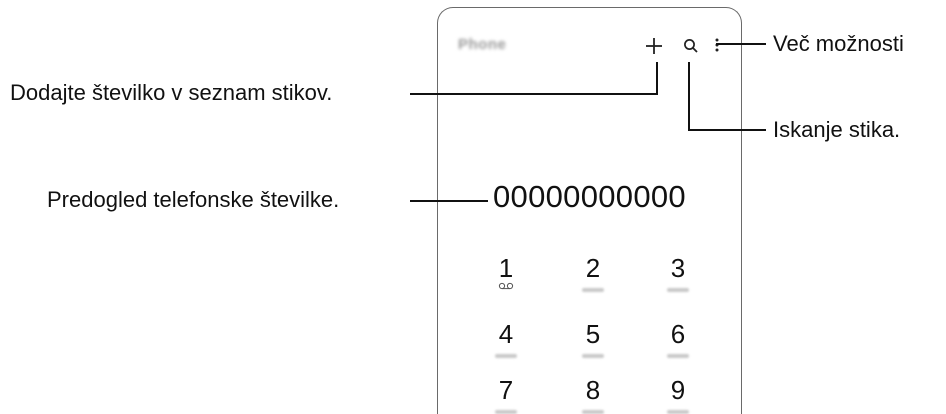  I want to click on voicemail-icon, so click(506, 286).